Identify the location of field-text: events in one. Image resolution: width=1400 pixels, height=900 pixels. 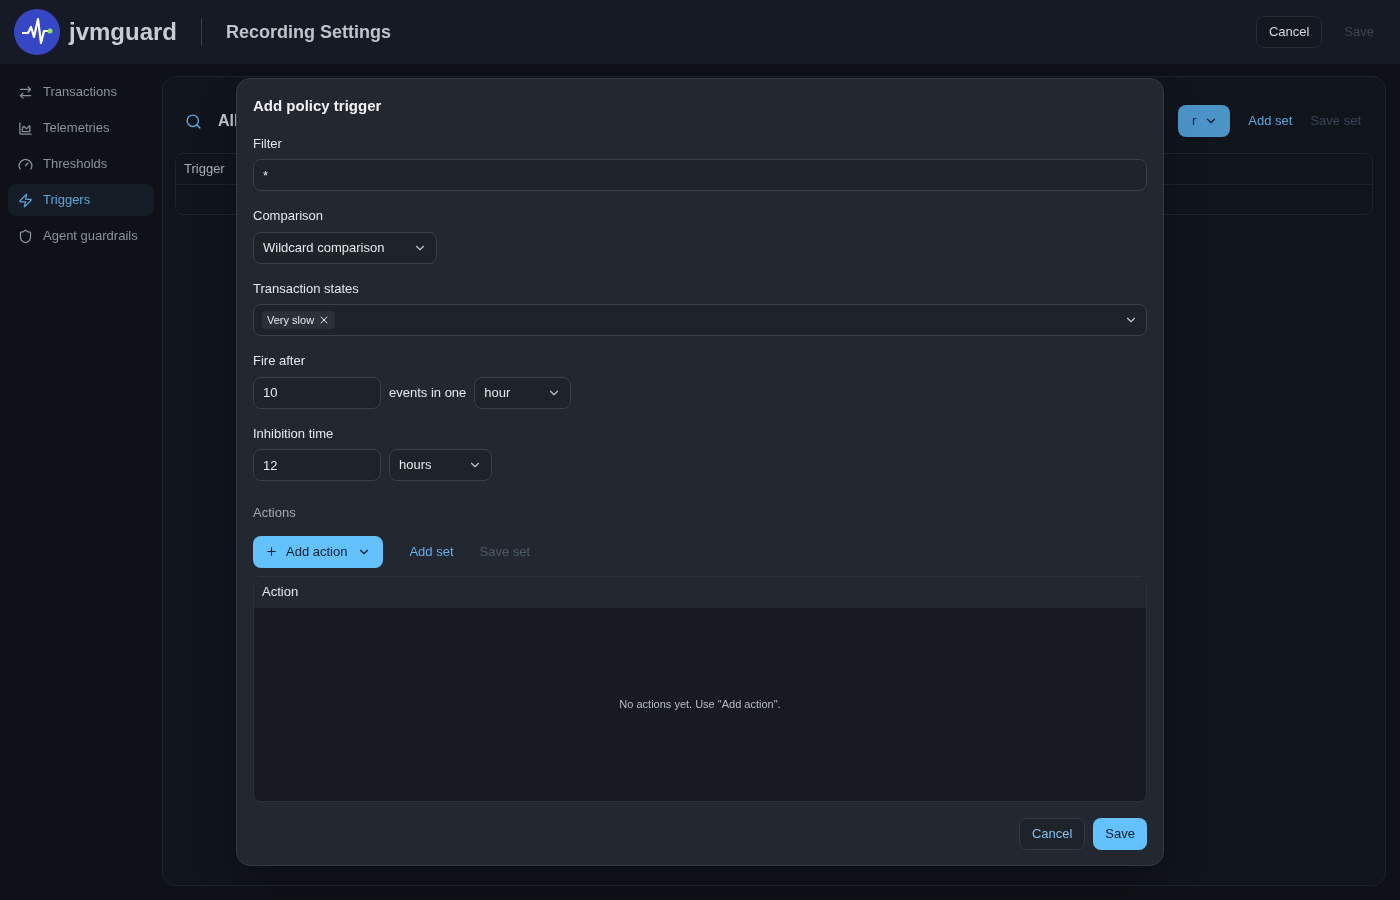
(428, 392).